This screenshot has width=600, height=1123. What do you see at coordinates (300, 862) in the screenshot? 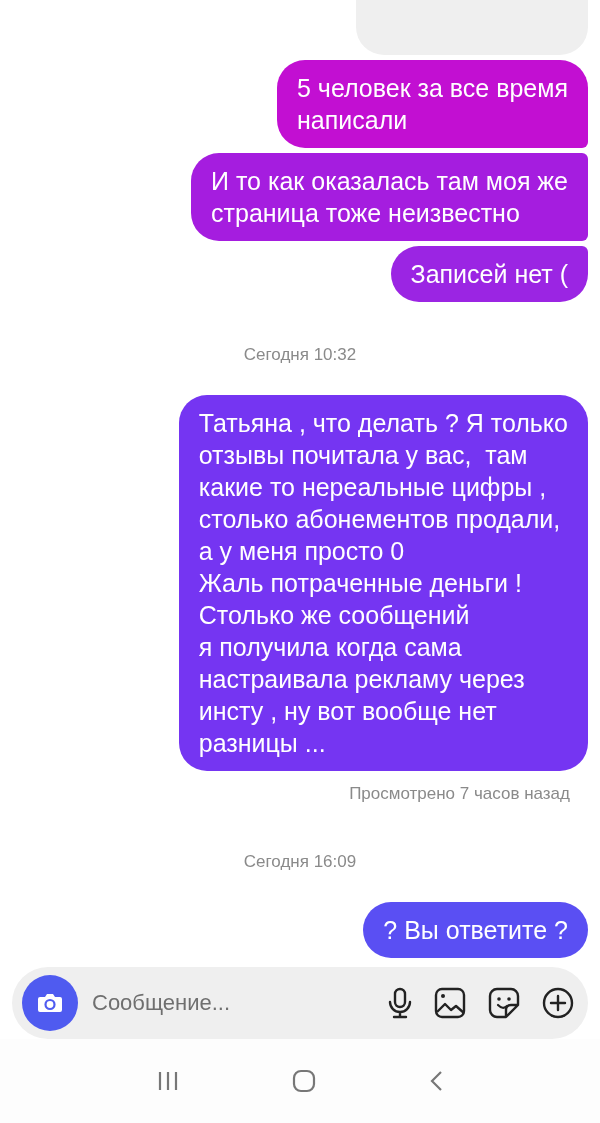
I see `timestamp: Сегодня 16:09` at bounding box center [300, 862].